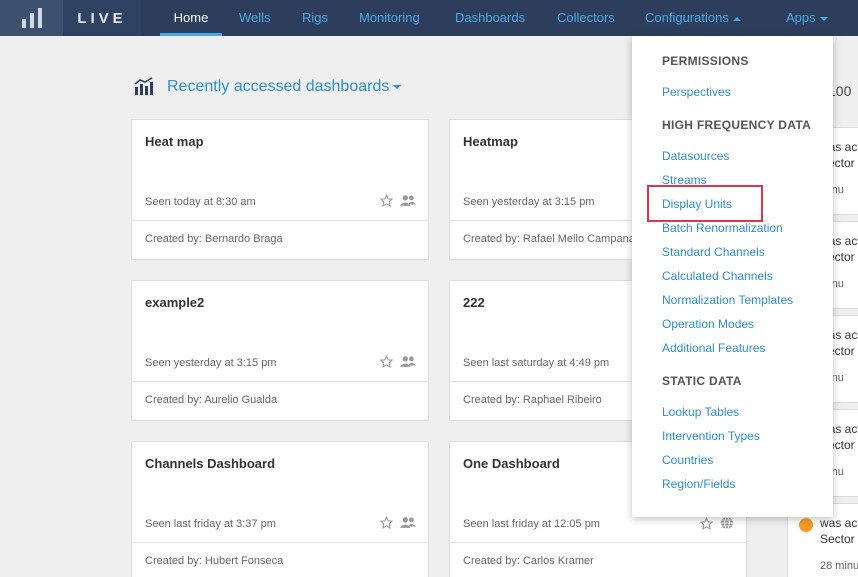 The height and width of the screenshot is (577, 858). What do you see at coordinates (722, 228) in the screenshot?
I see `menu-item-batch-renormalization: Batch Renormalization` at bounding box center [722, 228].